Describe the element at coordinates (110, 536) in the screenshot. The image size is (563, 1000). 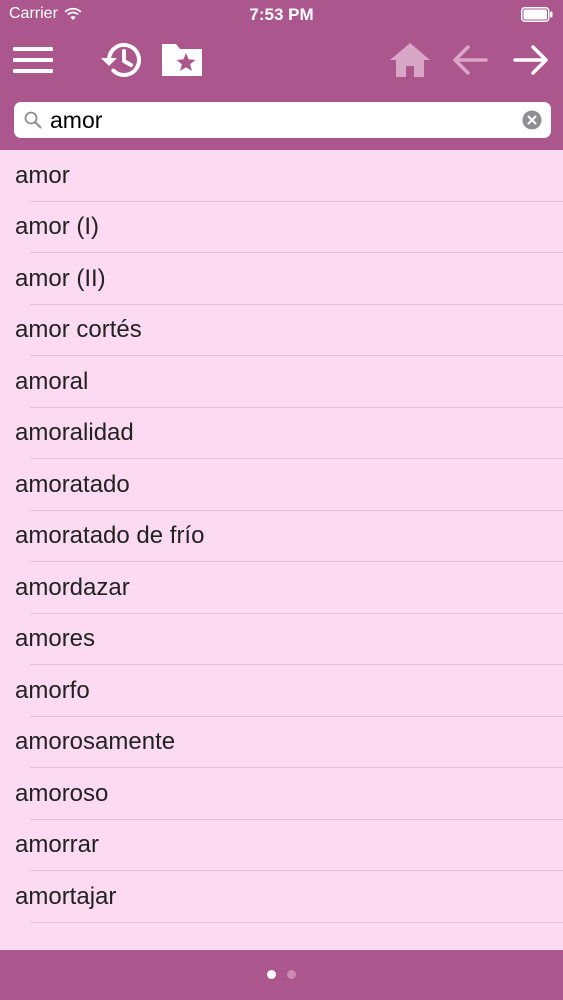
I see `list-item-label: amoratado de frío` at that location.